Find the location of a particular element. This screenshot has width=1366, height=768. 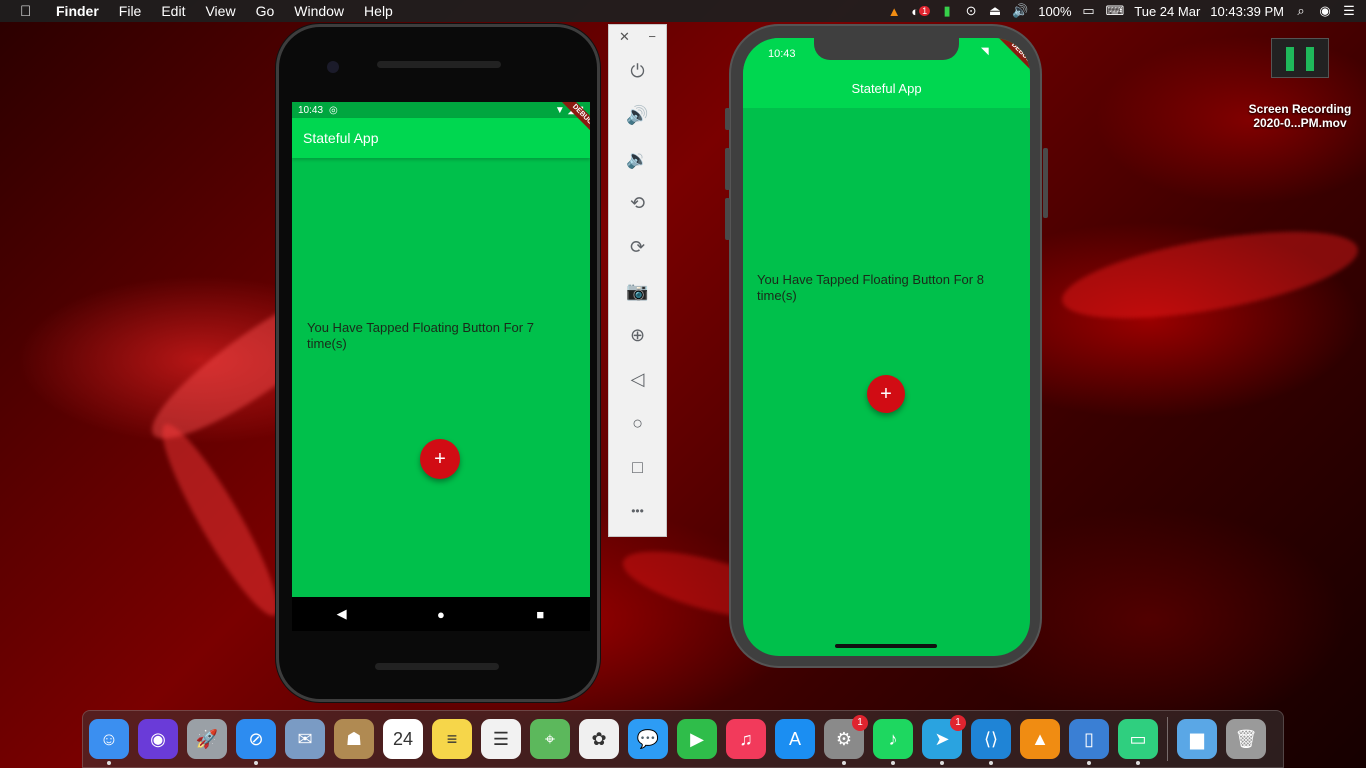

dock-facetime: ▶ is located at coordinates (697, 739).